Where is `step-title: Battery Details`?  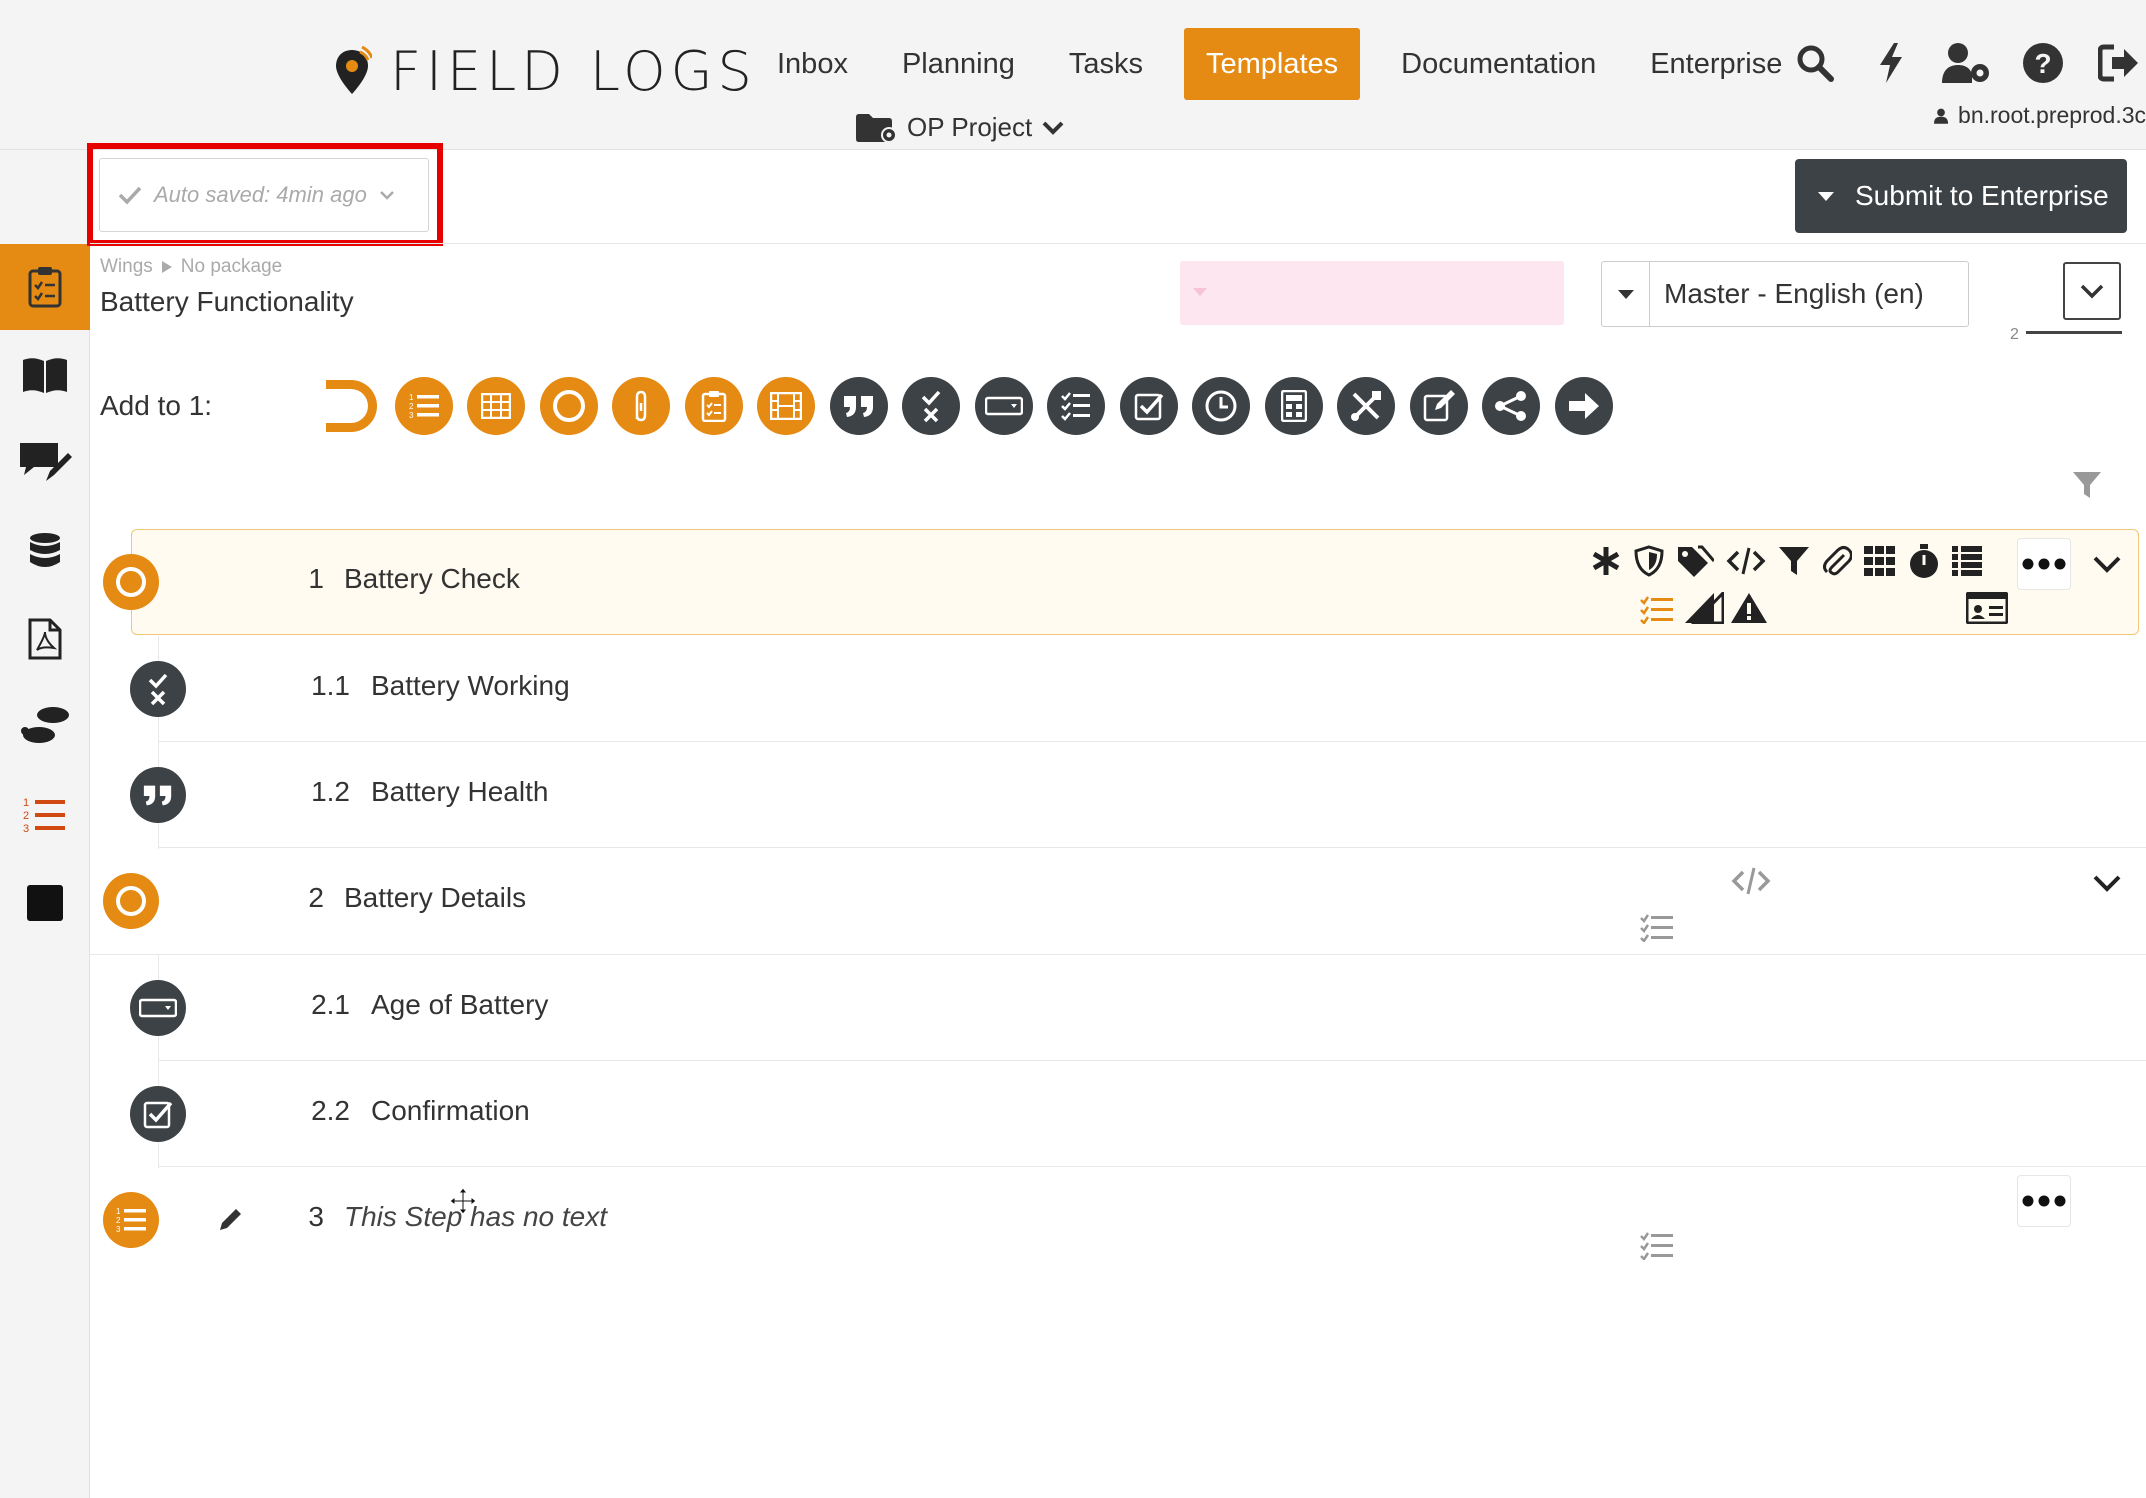 step-title: Battery Details is located at coordinates (435, 898).